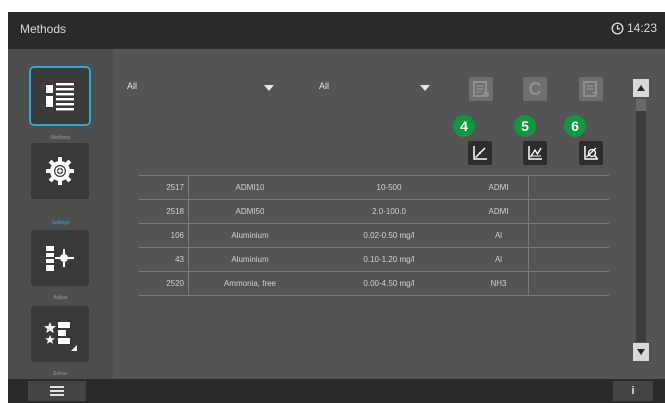 The image size is (665, 403). Describe the element at coordinates (60, 214) in the screenshot. I see `left-navigation: Methods Settings Adjust Extras` at that location.